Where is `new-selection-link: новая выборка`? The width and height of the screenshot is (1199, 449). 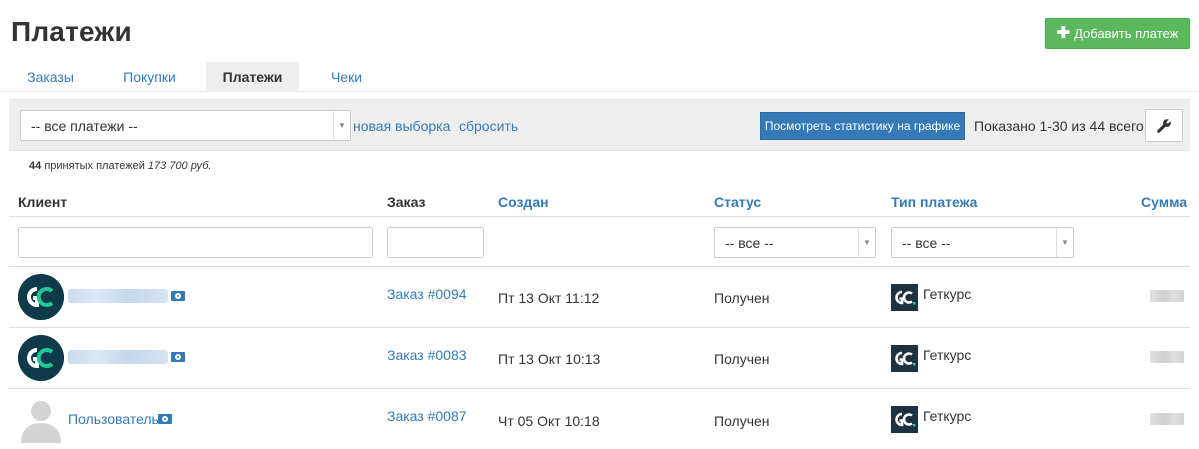 new-selection-link: новая выборка is located at coordinates (401, 126).